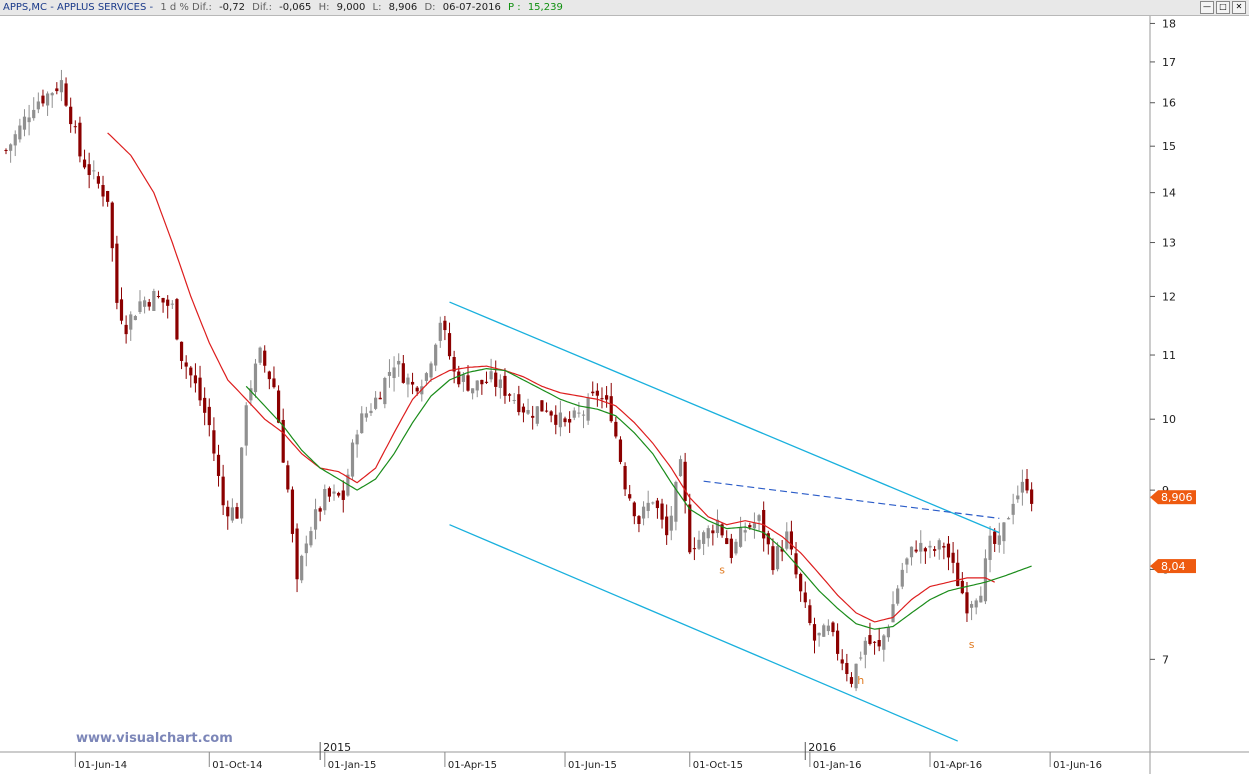  I want to click on pattern-annotation: h, so click(860, 680).